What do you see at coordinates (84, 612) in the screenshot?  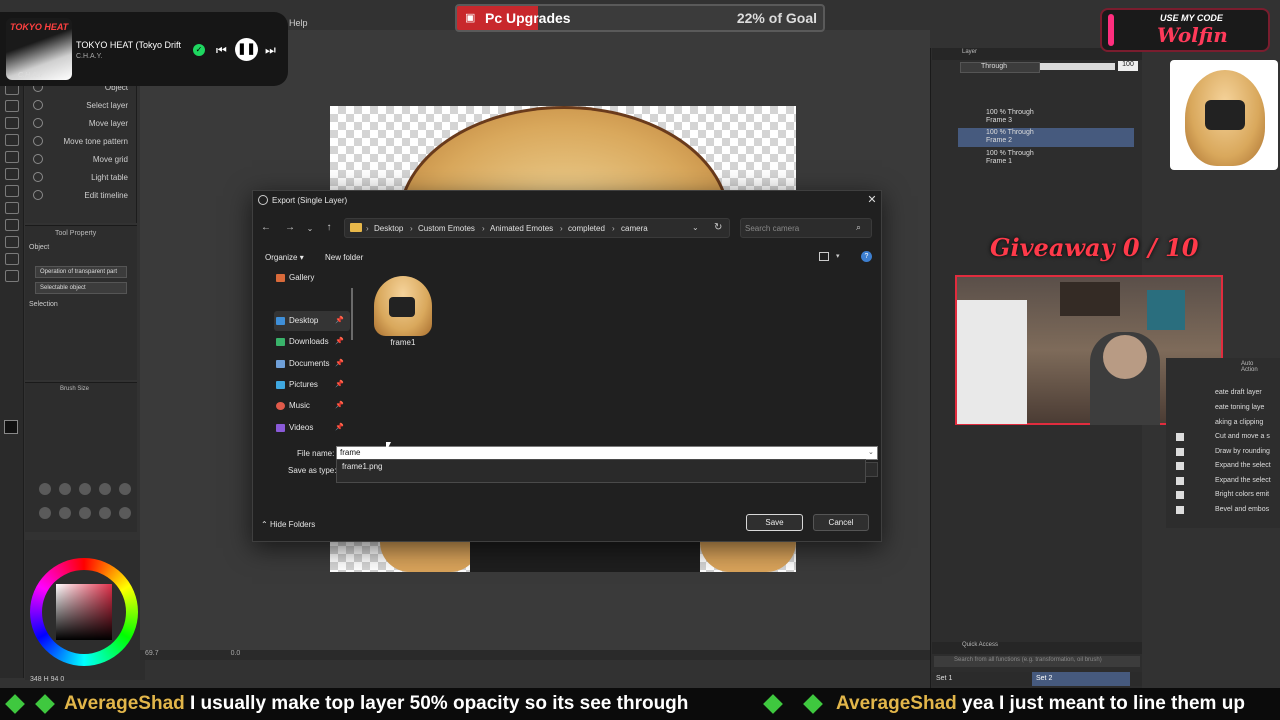 I see `saturation-value-square` at bounding box center [84, 612].